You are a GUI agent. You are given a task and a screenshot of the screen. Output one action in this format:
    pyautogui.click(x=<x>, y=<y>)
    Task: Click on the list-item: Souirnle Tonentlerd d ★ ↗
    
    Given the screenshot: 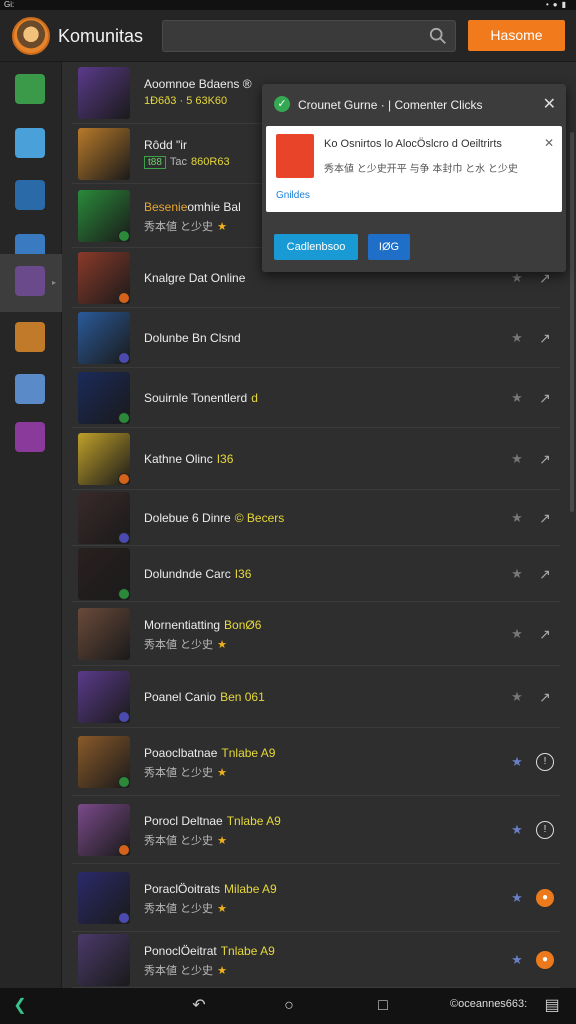 What is the action you would take?
    pyautogui.click(x=316, y=398)
    